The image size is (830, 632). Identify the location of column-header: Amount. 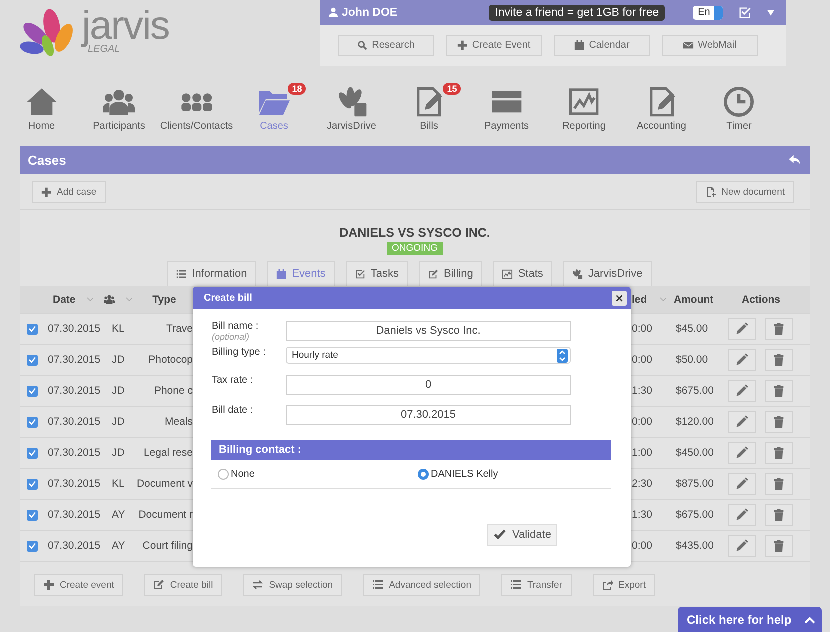
(694, 300).